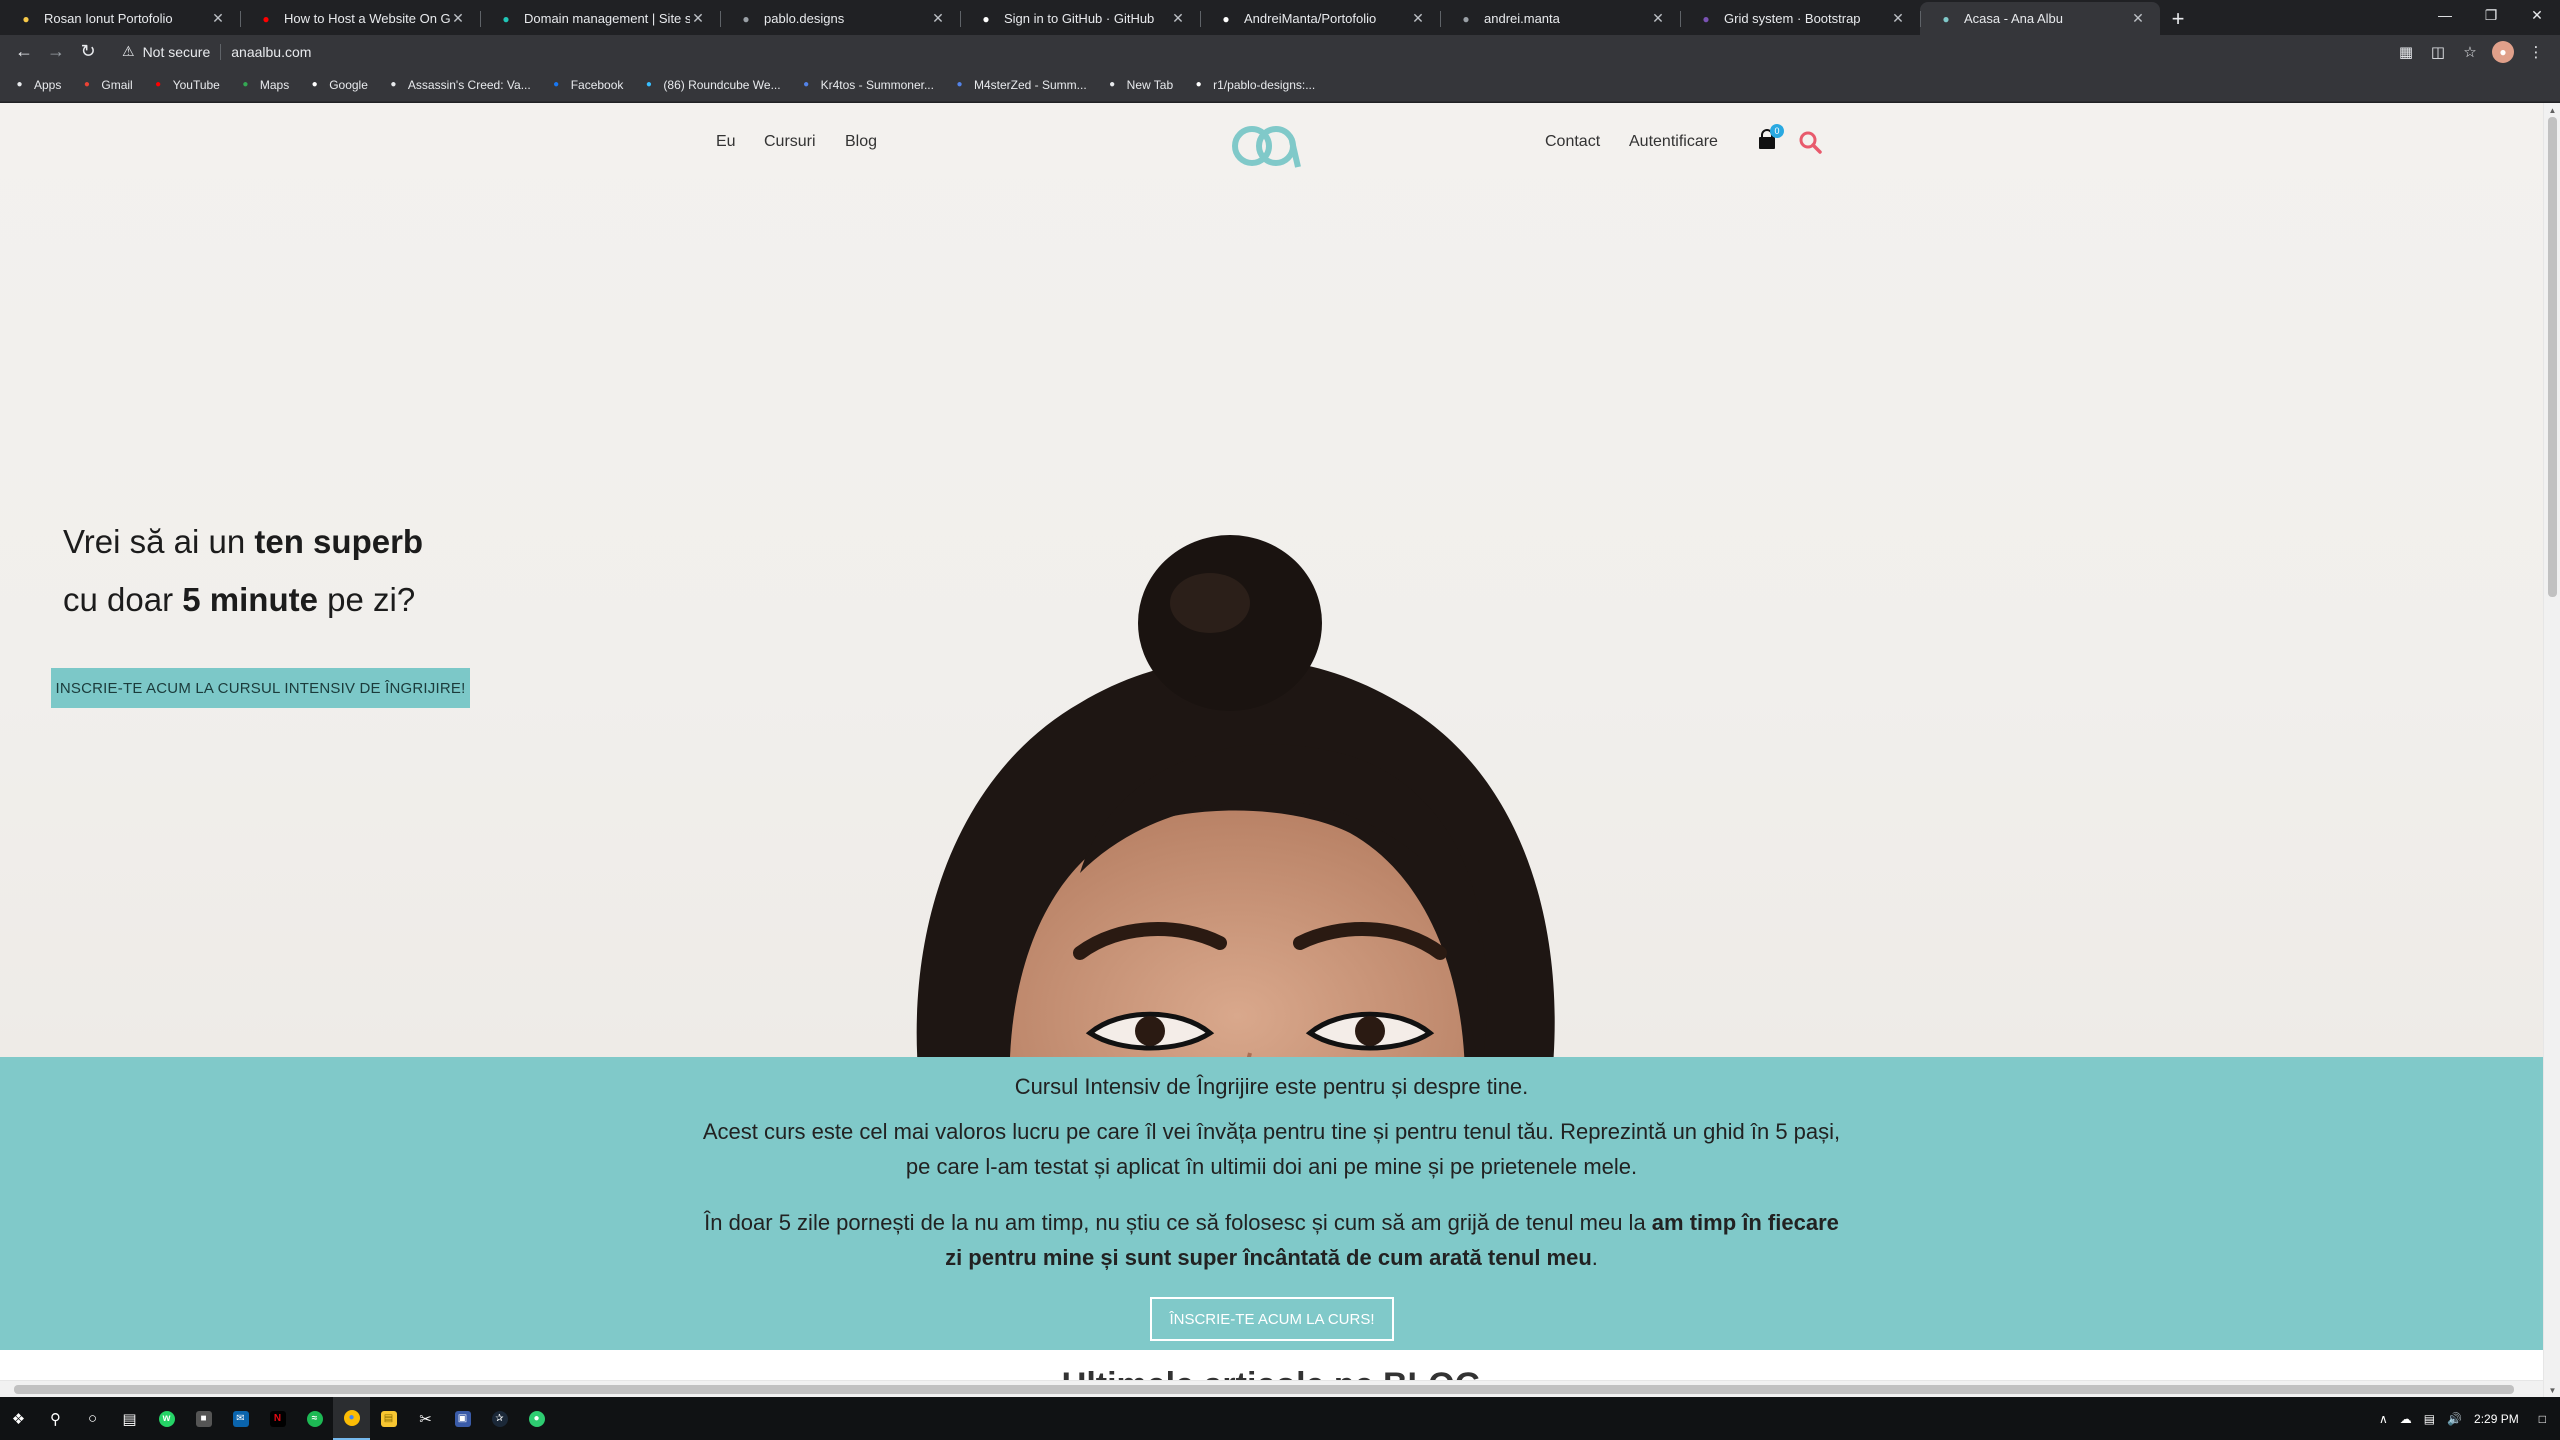  I want to click on bookmark-item: ● Google, so click(337, 84).